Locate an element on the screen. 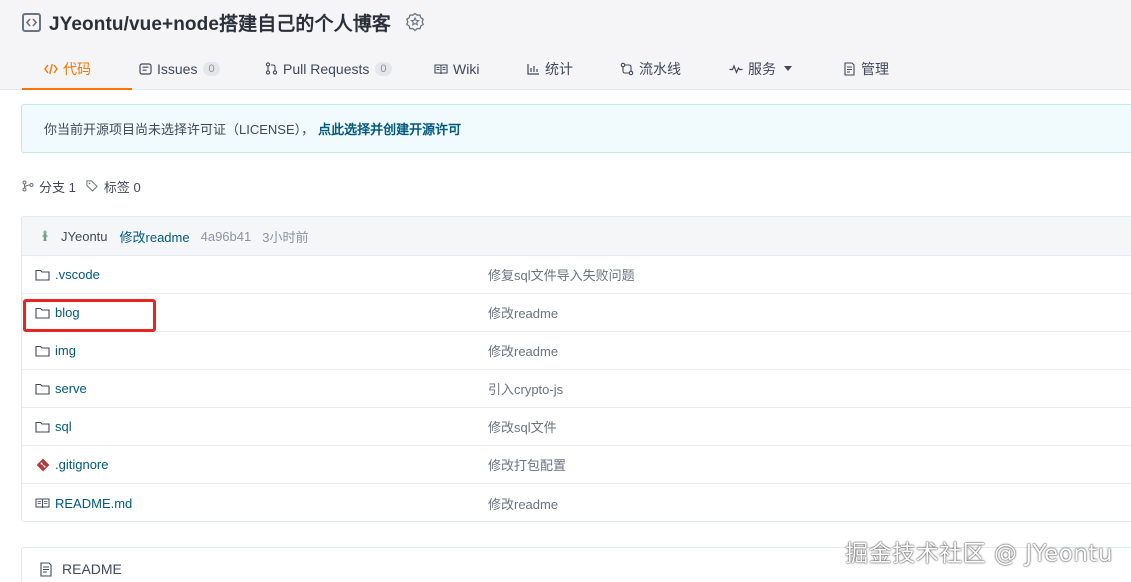 This screenshot has height=582, width=1131. repo-icon is located at coordinates (31, 22).